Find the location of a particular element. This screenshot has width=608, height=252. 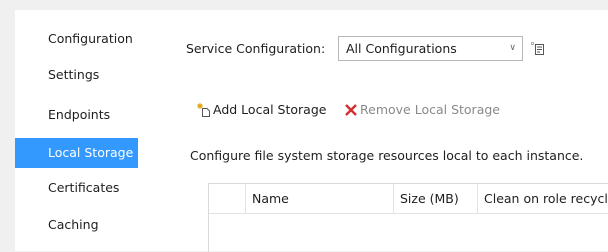

sidebar-item-local-storage: Local Storage is located at coordinates (76, 153).